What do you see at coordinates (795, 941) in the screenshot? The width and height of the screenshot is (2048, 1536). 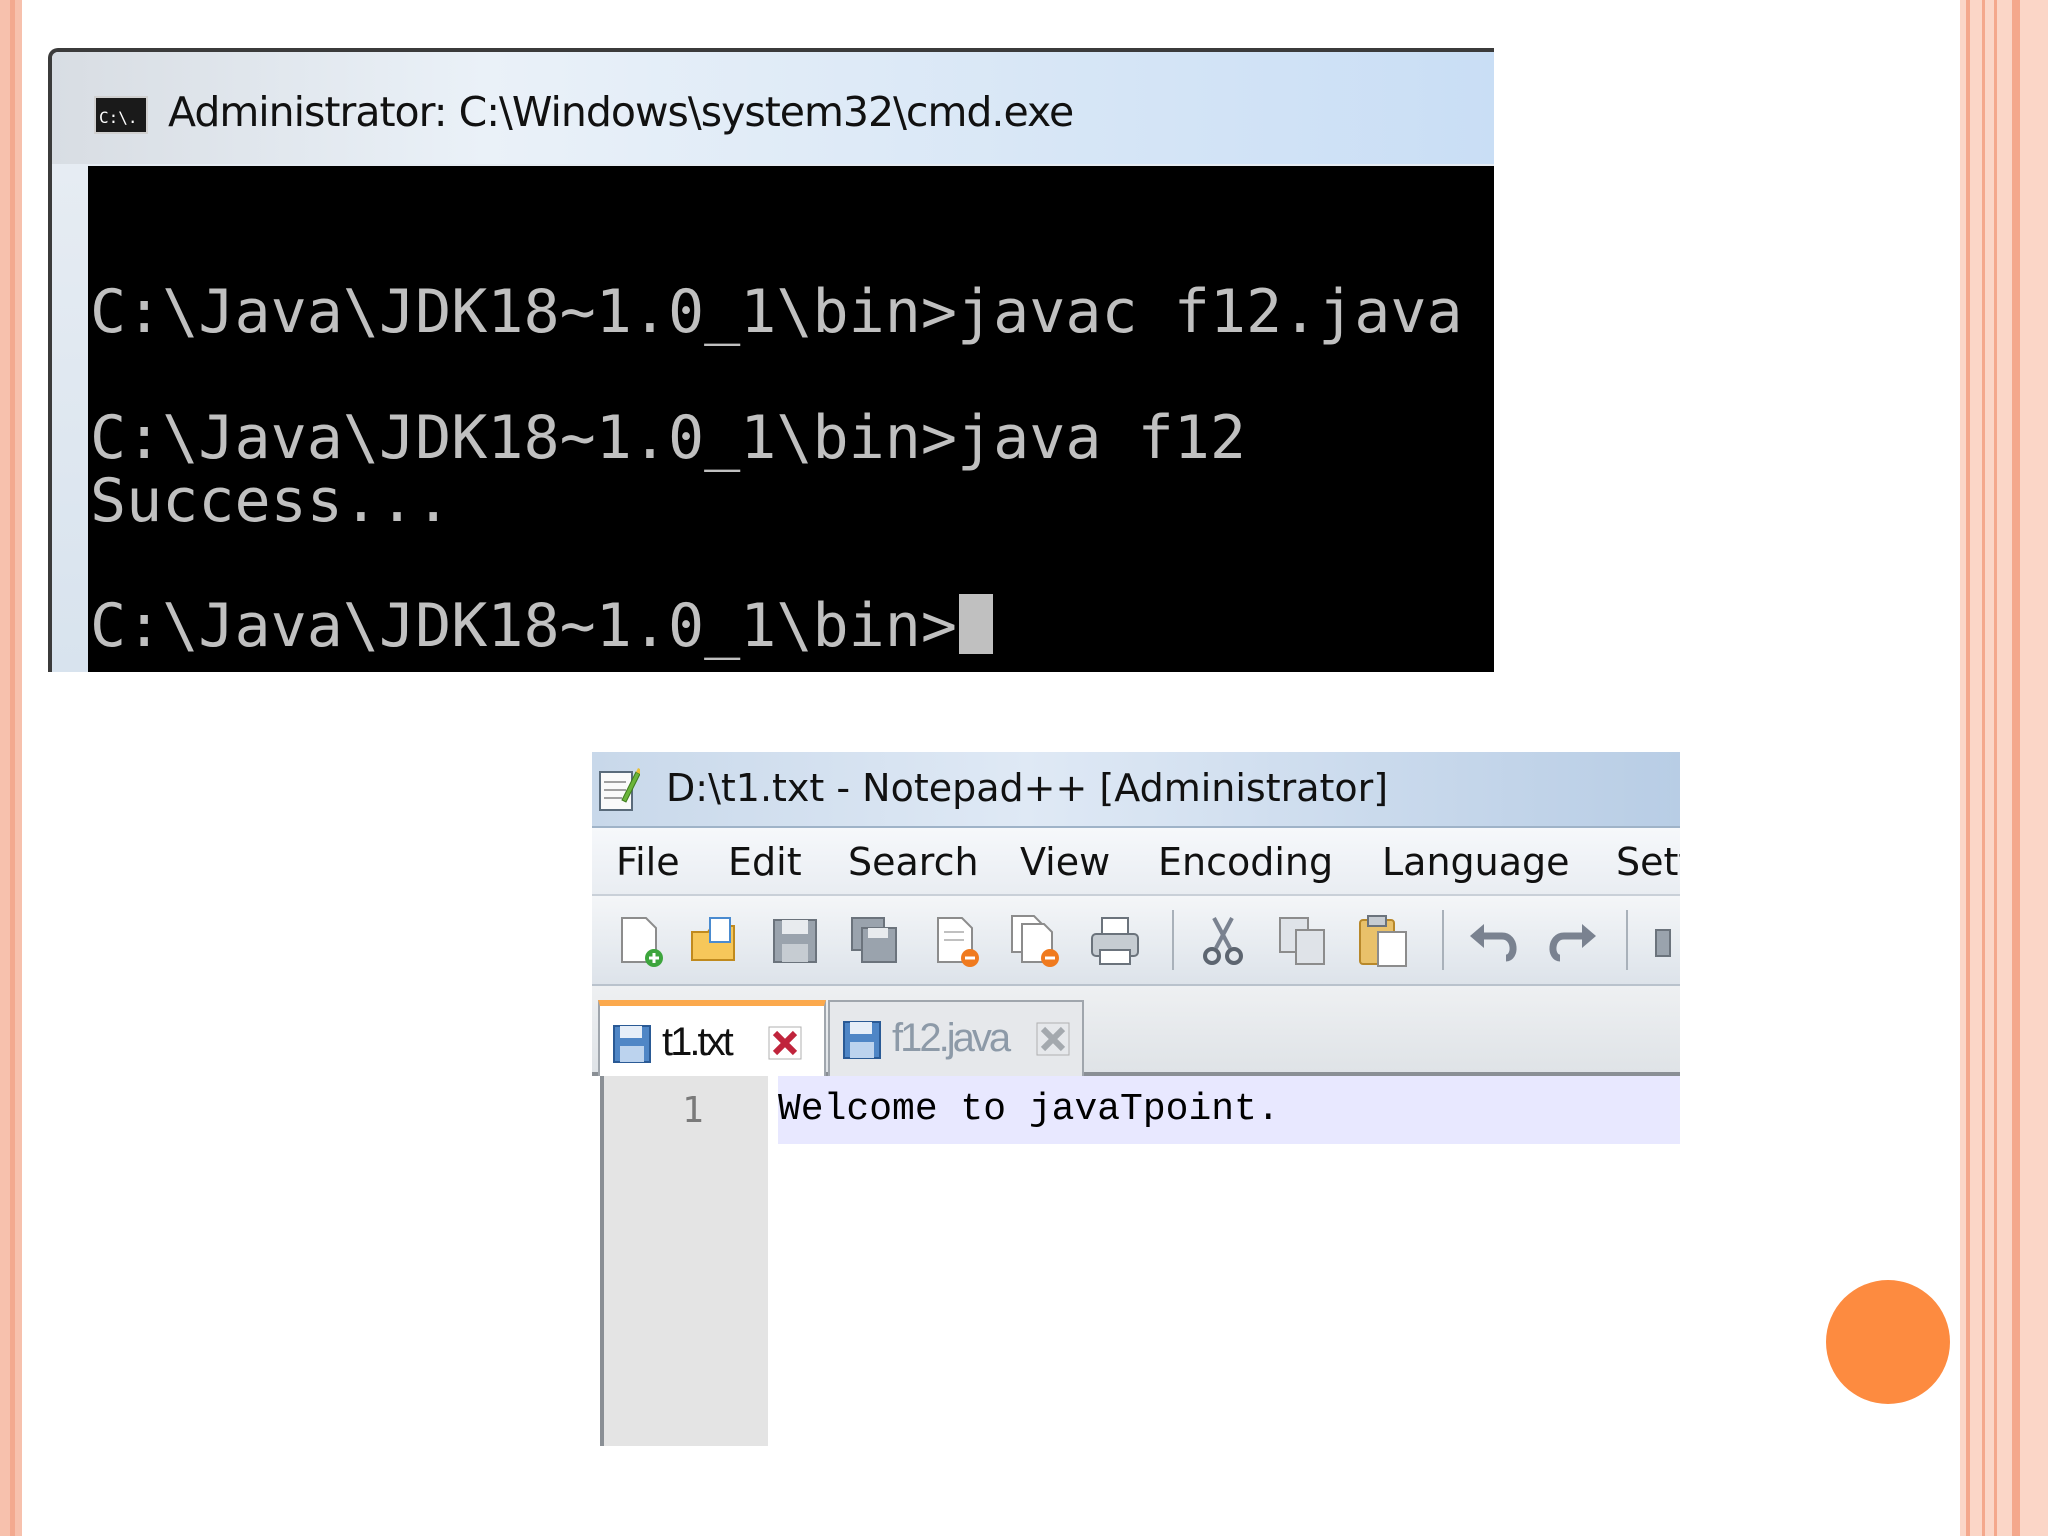 I see `save-icon` at bounding box center [795, 941].